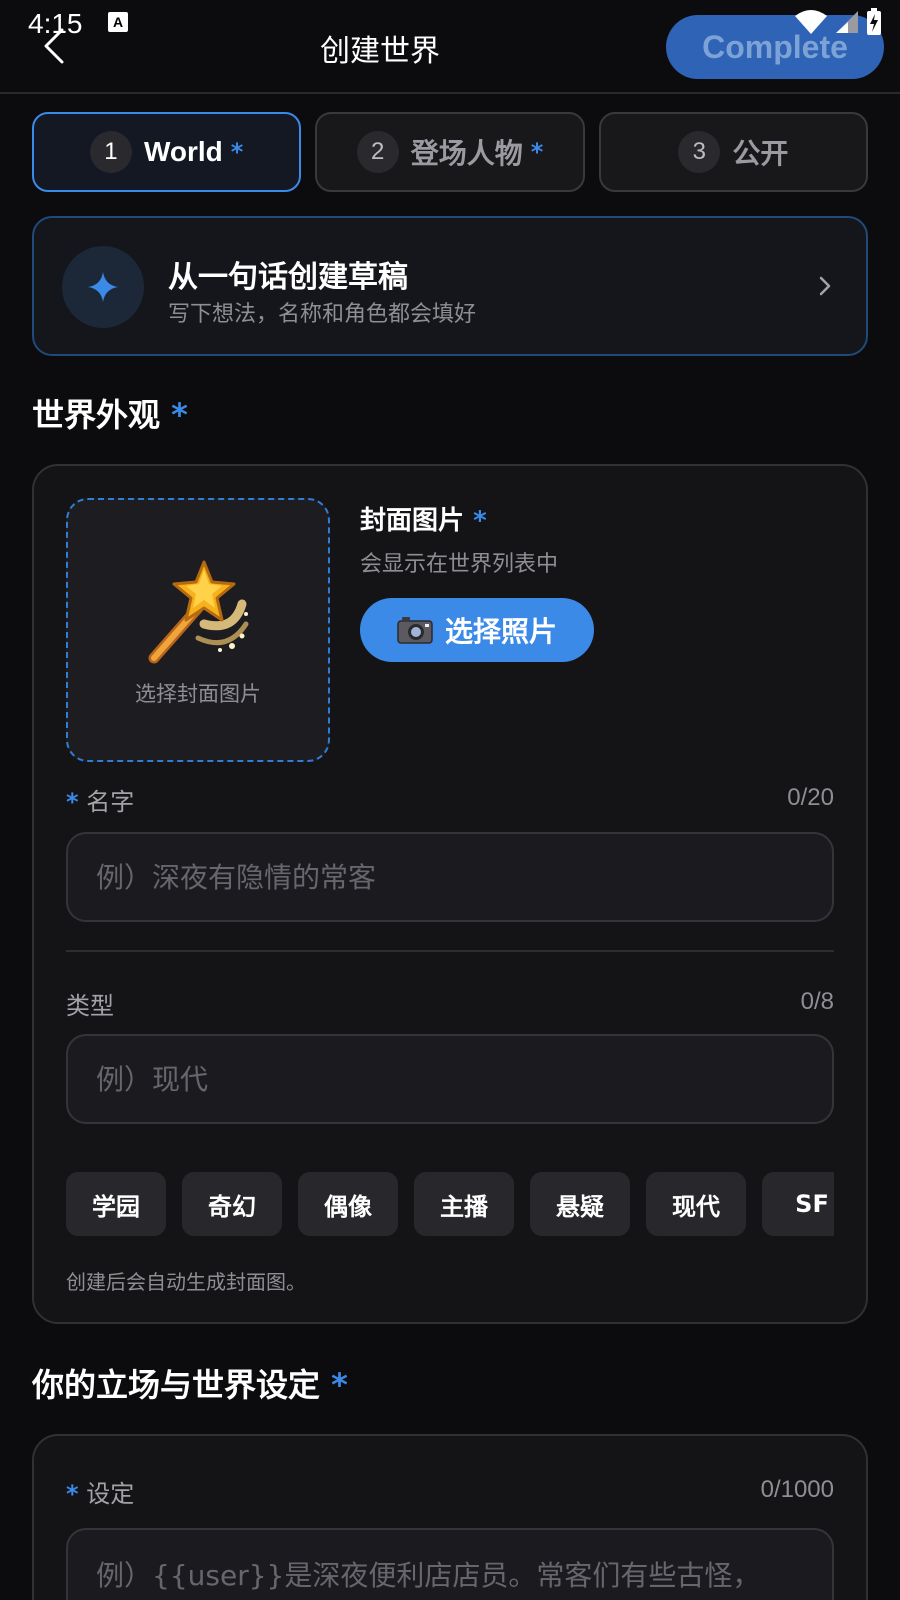 The image size is (900, 1600). What do you see at coordinates (110, 152) in the screenshot?
I see `step-number: 1` at bounding box center [110, 152].